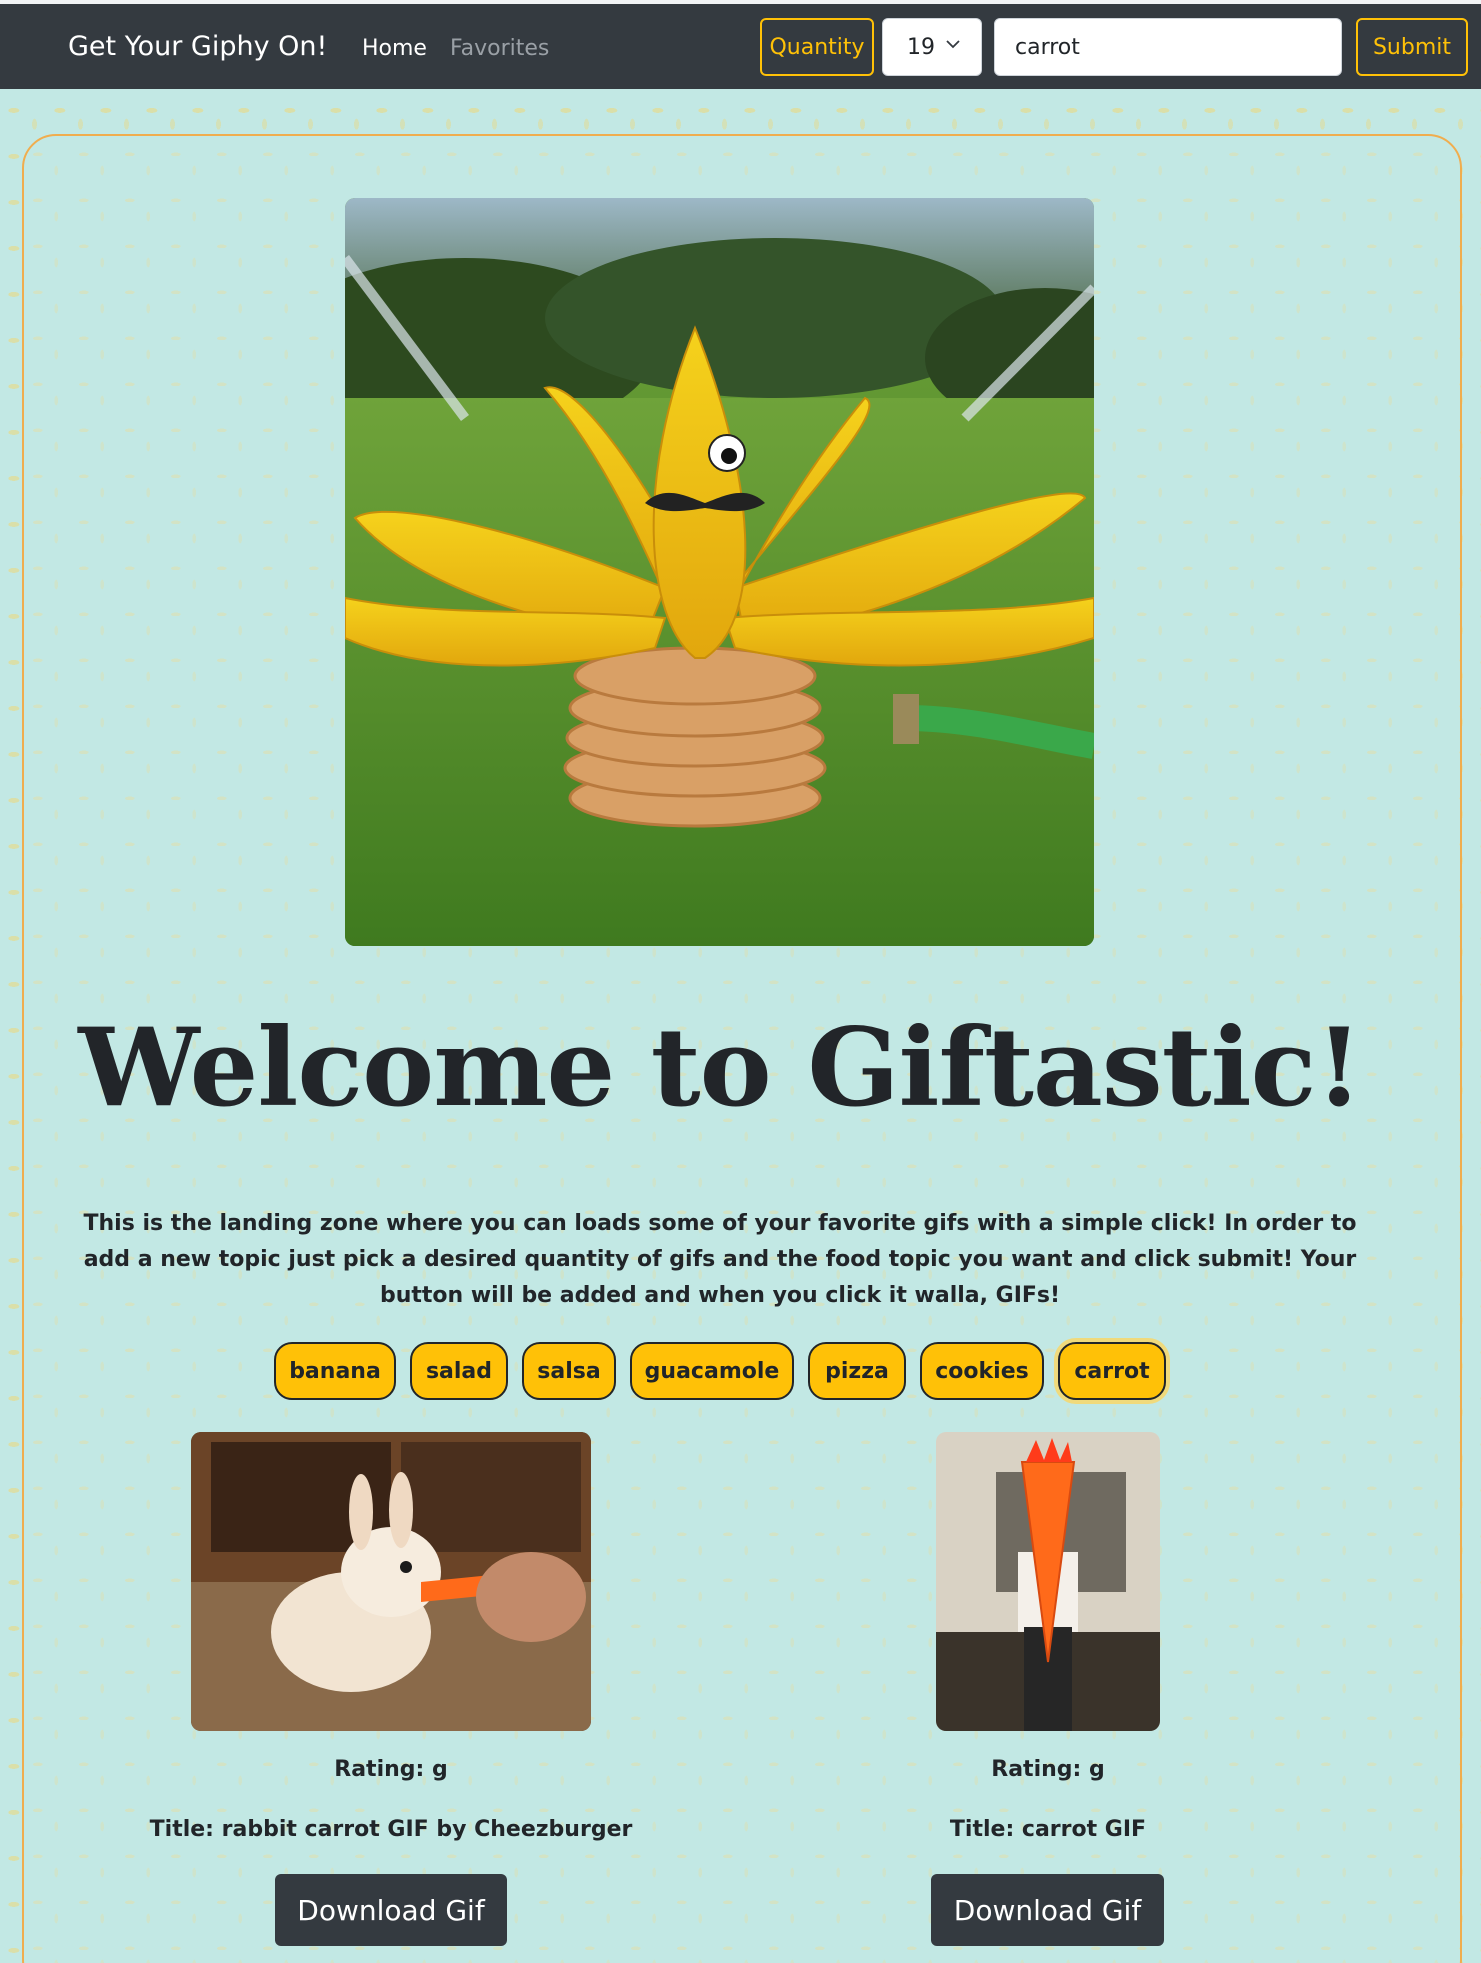  Describe the element at coordinates (857, 1371) in the screenshot. I see `topic-button-pizza: pizza` at that location.